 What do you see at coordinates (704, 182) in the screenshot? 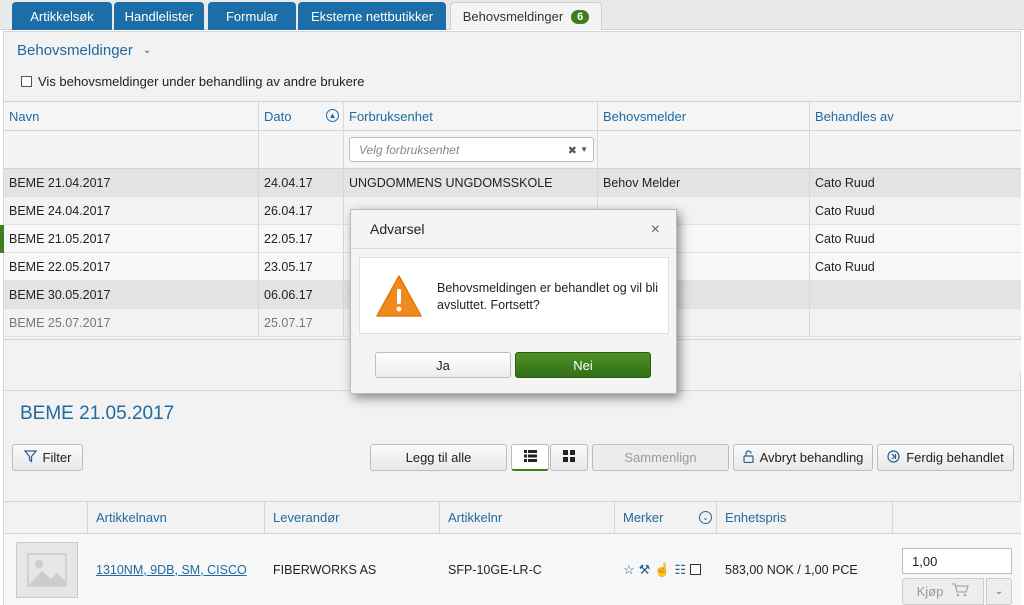
I see `cell-behovsmelder: Behov Melder` at bounding box center [704, 182].